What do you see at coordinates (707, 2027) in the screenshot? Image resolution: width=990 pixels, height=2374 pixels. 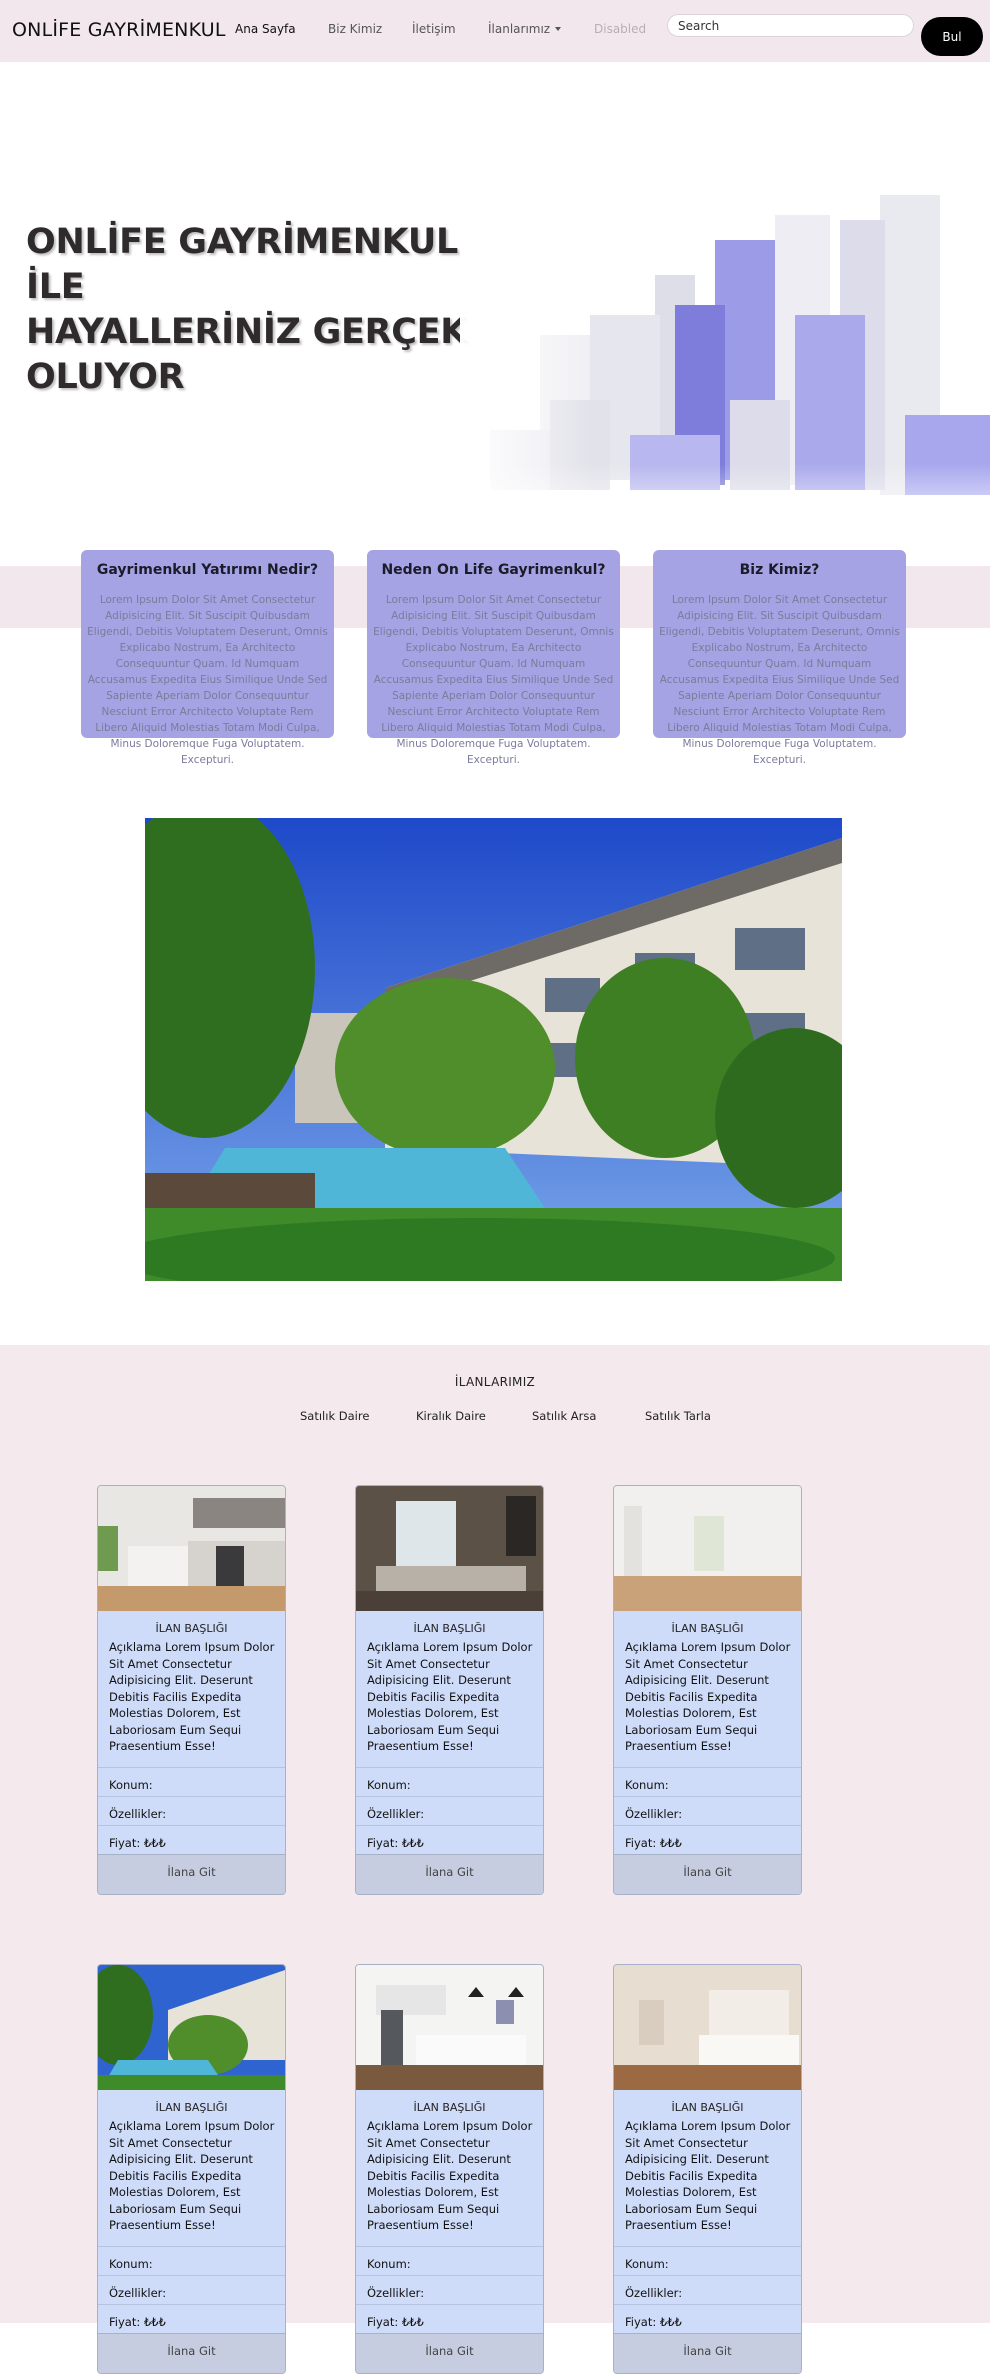 I see `bedroom-photo` at bounding box center [707, 2027].